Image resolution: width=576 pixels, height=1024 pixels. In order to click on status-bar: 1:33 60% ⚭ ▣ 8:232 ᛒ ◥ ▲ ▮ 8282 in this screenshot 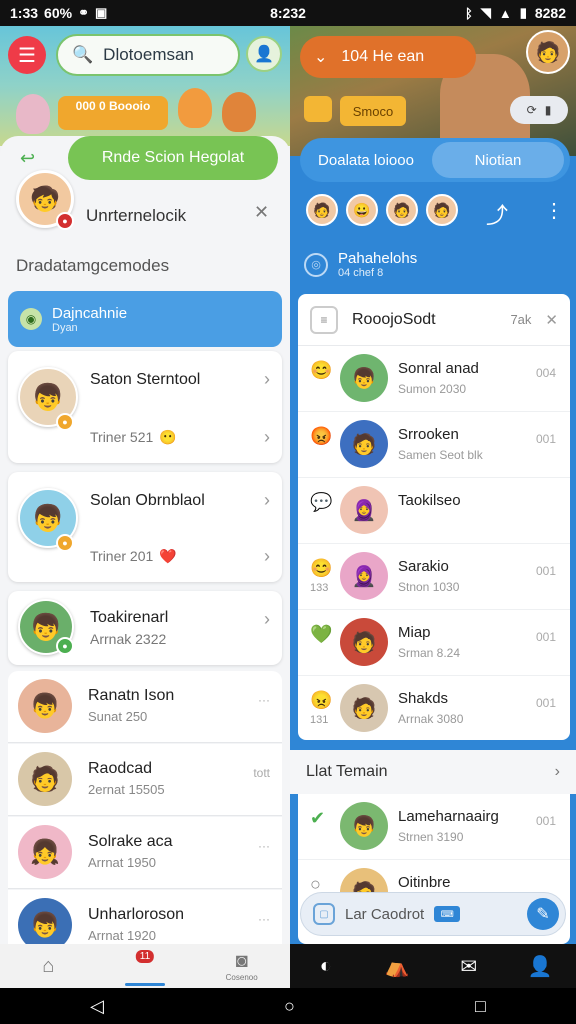, I will do `click(288, 13)`.